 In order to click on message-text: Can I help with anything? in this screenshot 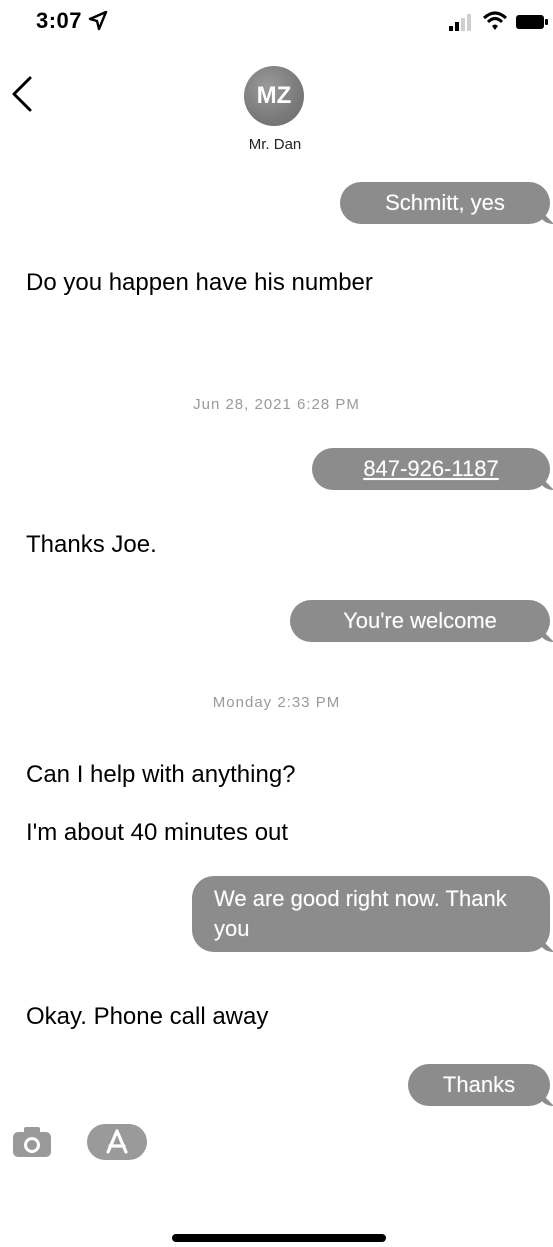, I will do `click(161, 774)`.